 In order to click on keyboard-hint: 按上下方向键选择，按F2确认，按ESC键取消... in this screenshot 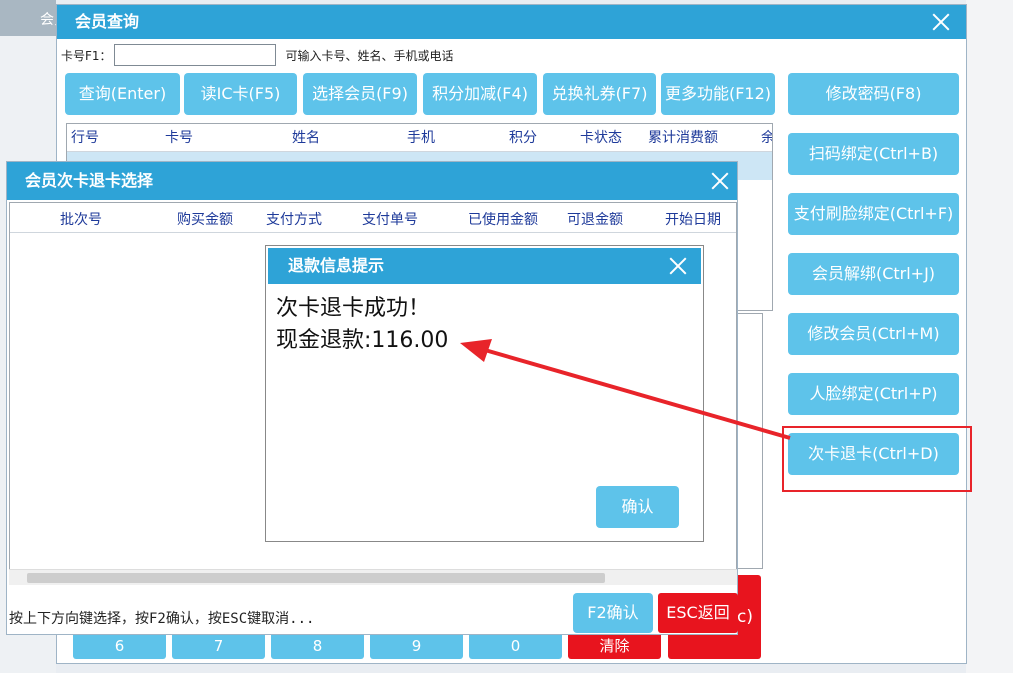, I will do `click(162, 619)`.